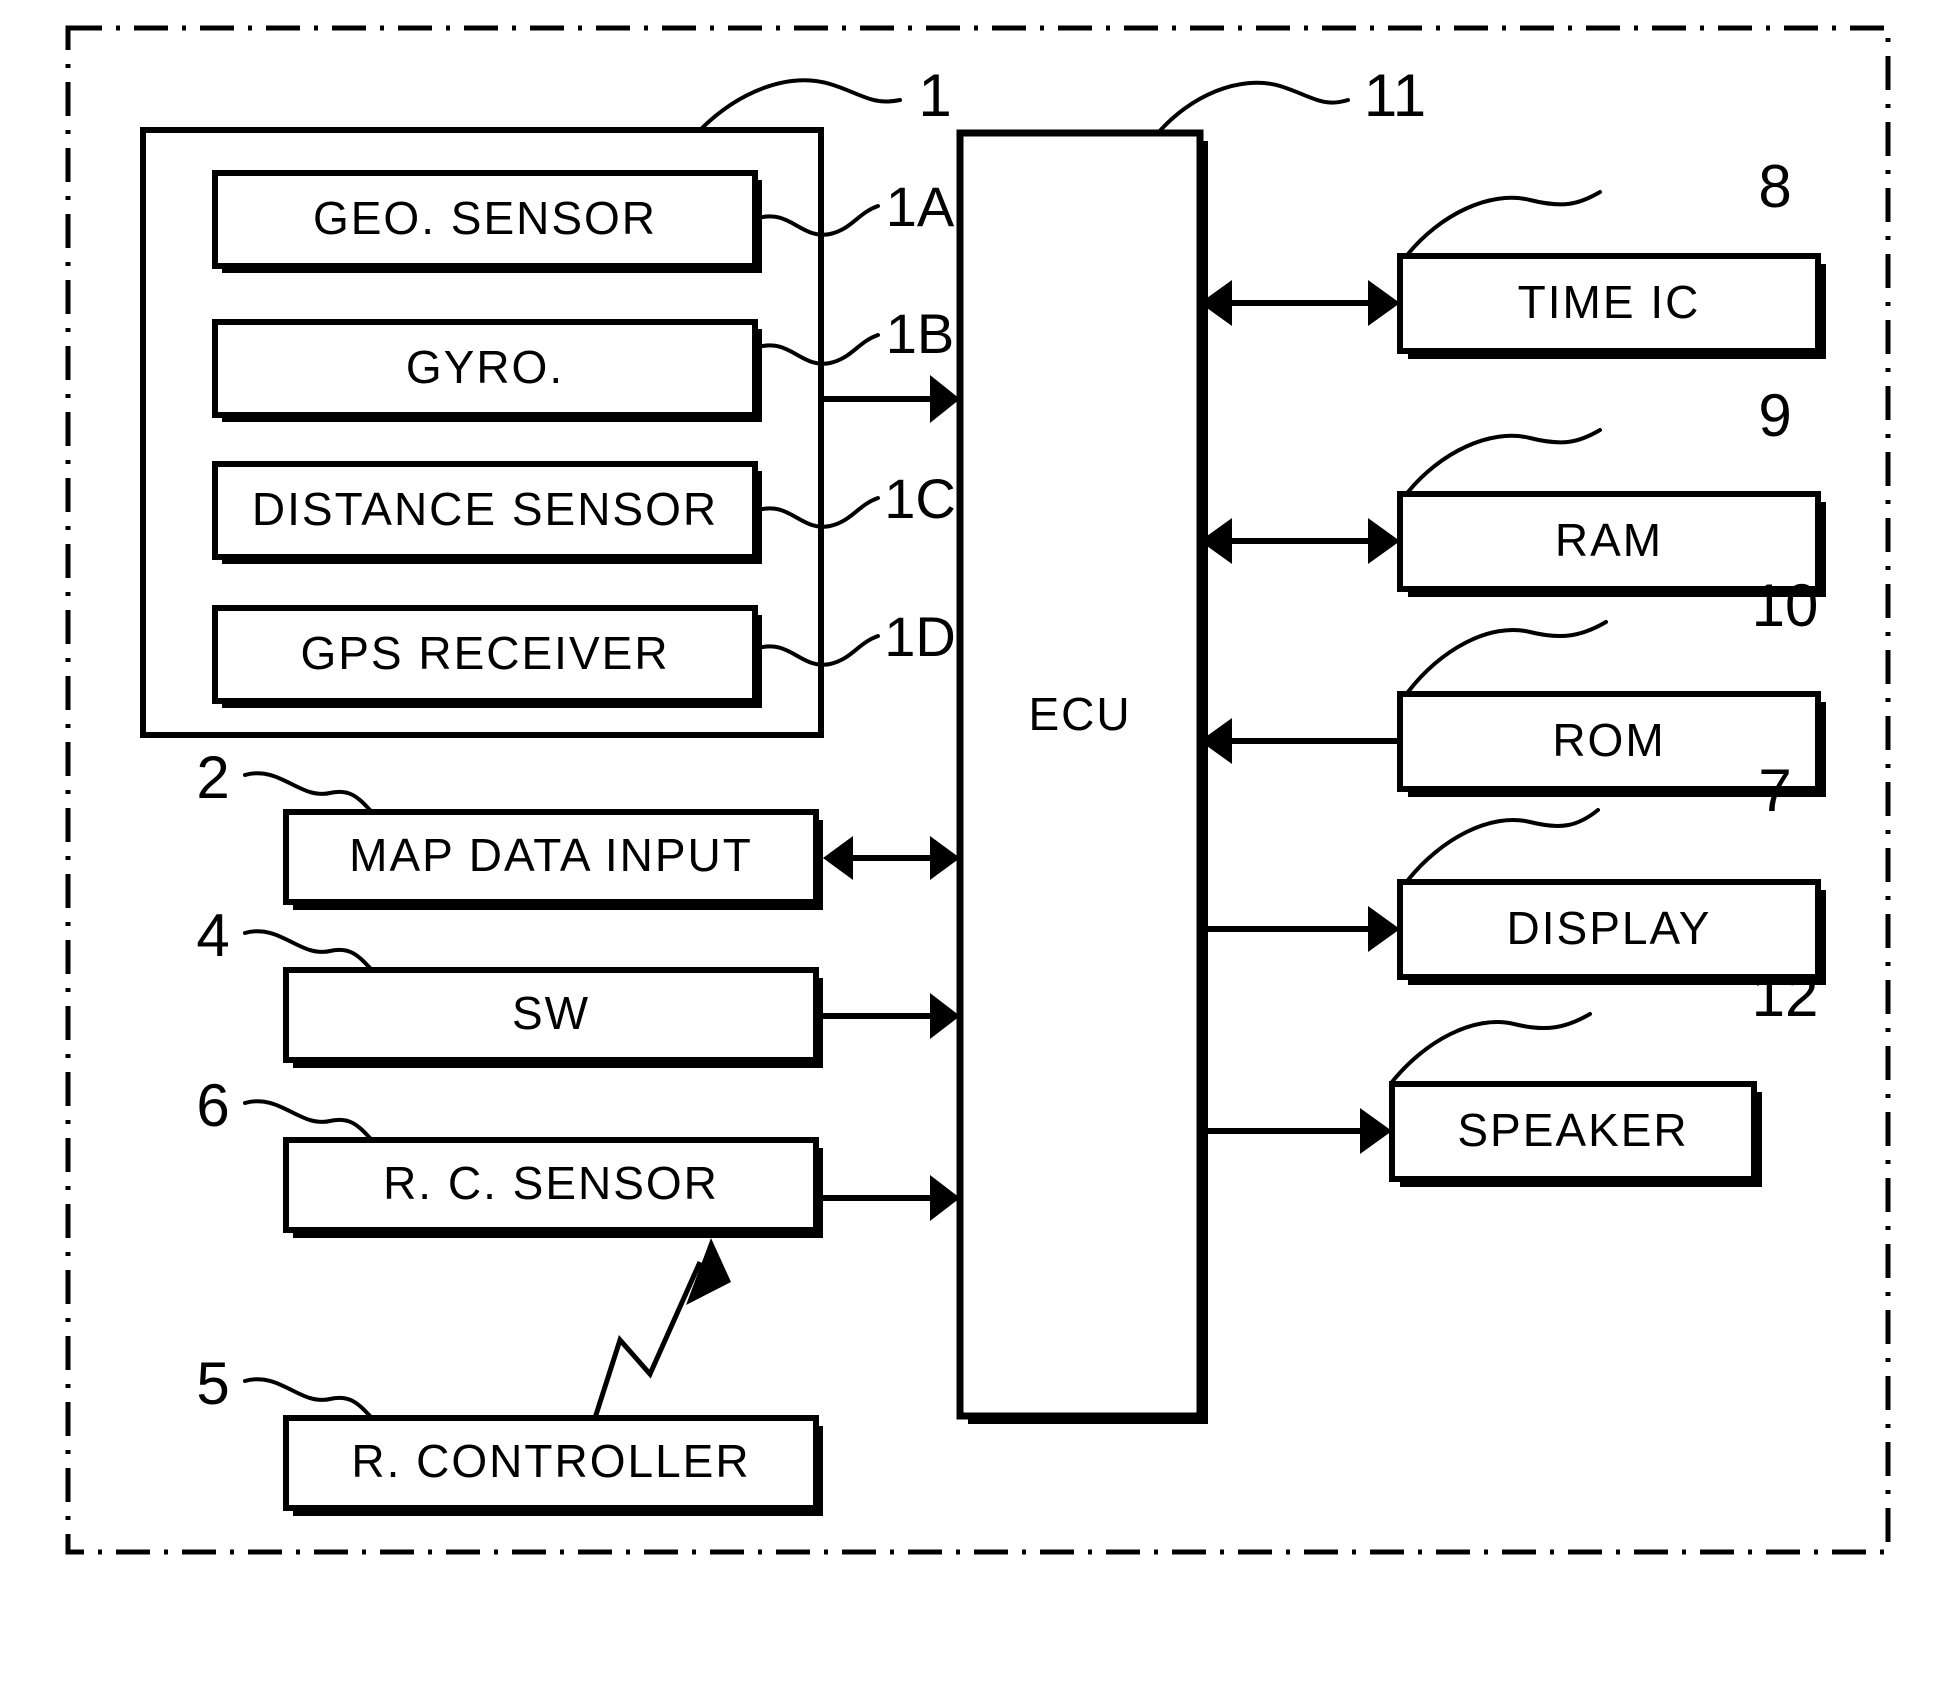 The width and height of the screenshot is (1939, 1698). Describe the element at coordinates (1080, 774) in the screenshot. I see `ecu-box` at that location.